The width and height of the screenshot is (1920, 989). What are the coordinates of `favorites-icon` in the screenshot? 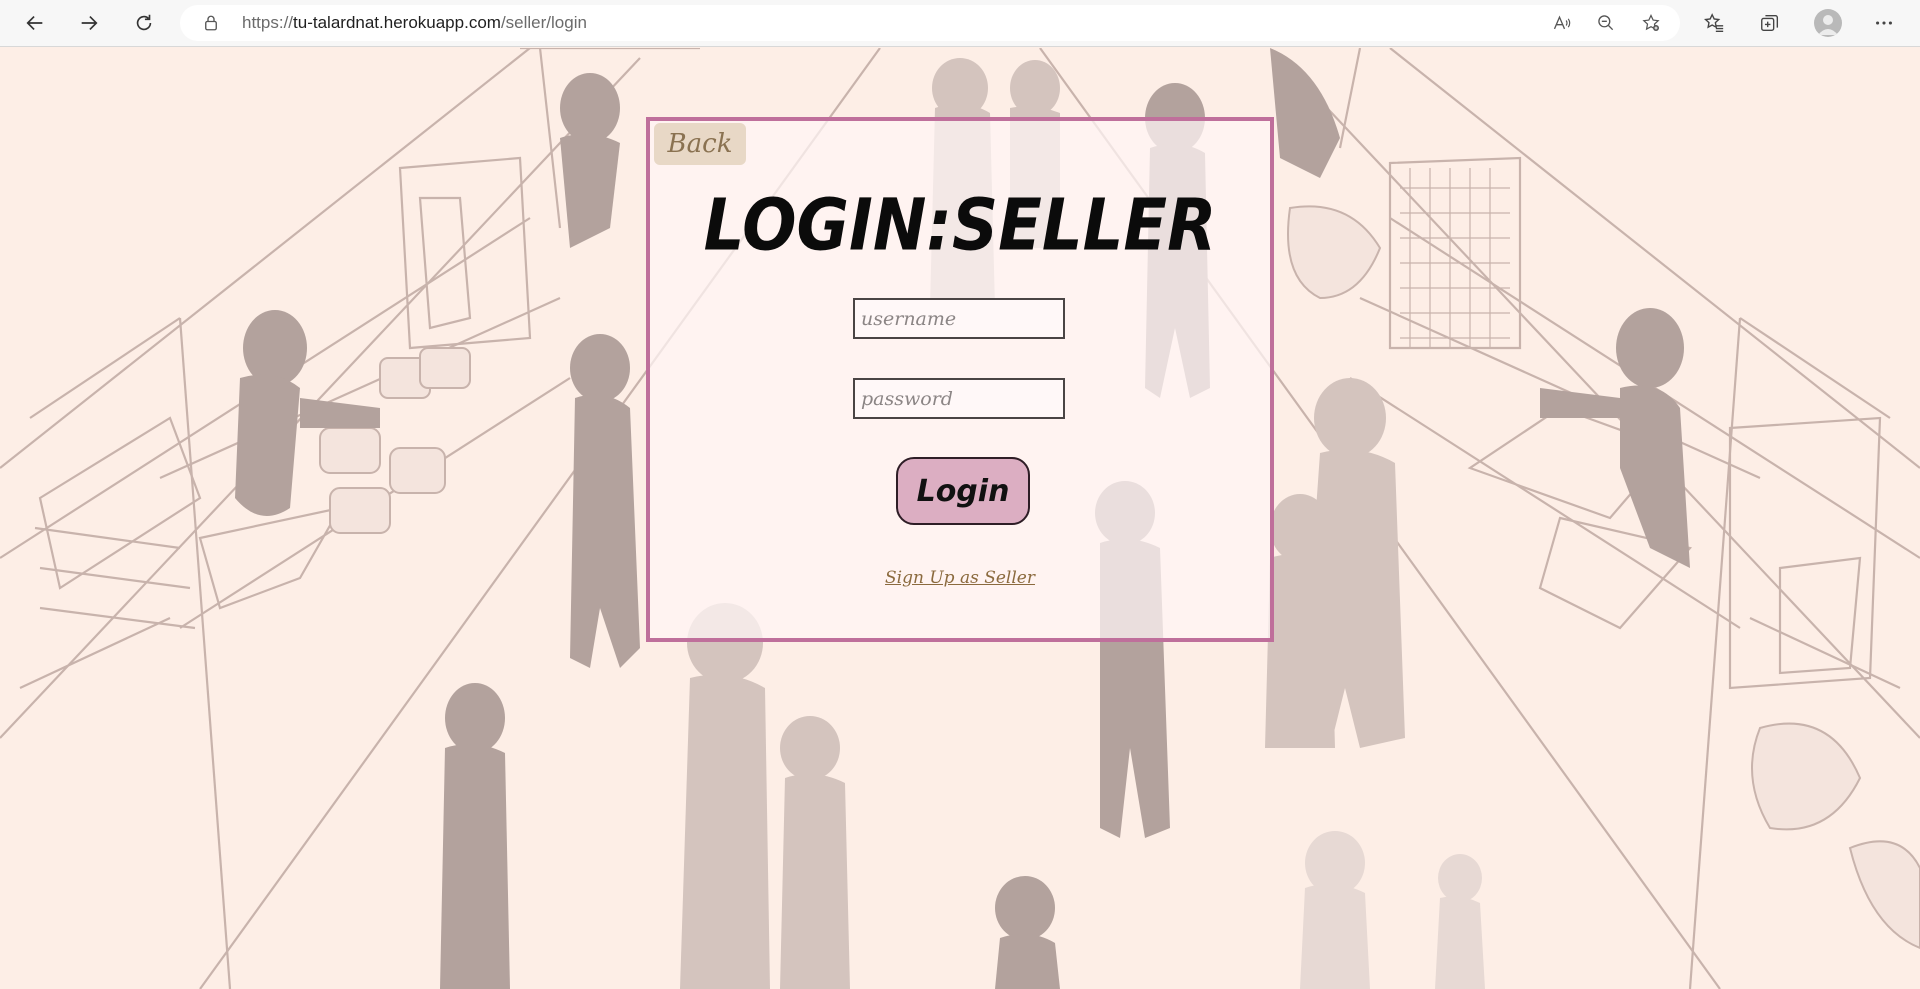 It's located at (1714, 23).